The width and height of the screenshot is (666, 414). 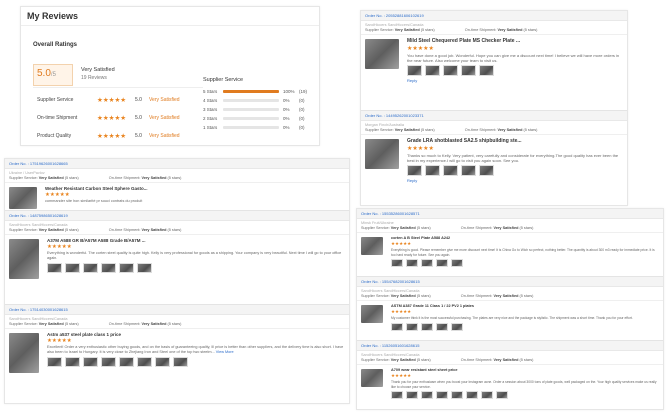 I want to click on order-number-link: Order No. : 17514030001628615, so click(x=38, y=309).